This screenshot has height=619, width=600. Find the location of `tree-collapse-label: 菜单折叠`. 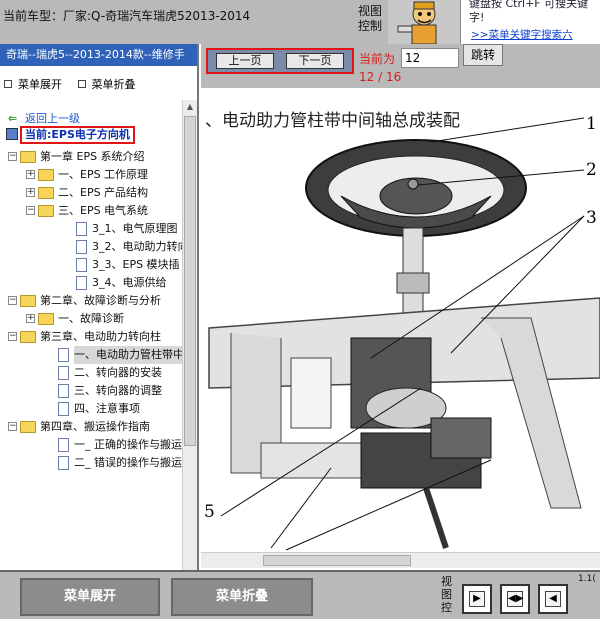

tree-collapse-label: 菜单折叠 is located at coordinates (113, 84).